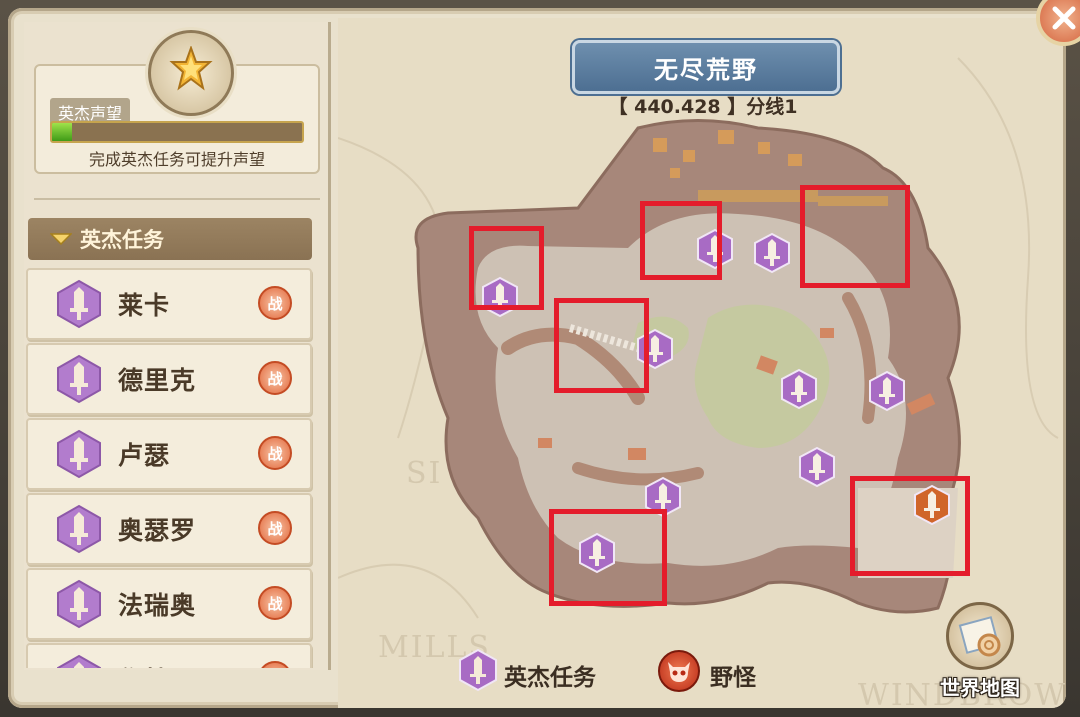  I want to click on quest-section-header: 英杰任务, so click(170, 239).